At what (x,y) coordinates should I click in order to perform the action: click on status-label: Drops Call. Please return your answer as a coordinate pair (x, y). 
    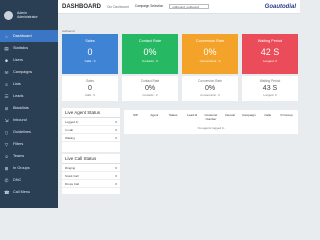
    Looking at the image, I should click on (72, 183).